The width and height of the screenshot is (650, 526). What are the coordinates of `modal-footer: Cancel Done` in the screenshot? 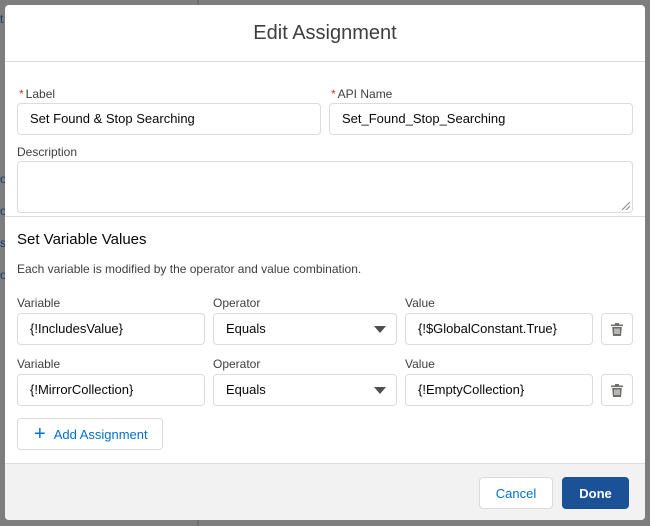 It's located at (325, 491).